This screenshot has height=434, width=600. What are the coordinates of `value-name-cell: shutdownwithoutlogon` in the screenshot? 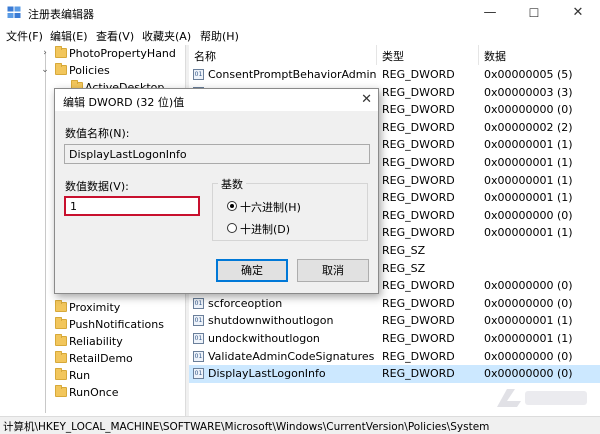 It's located at (271, 321).